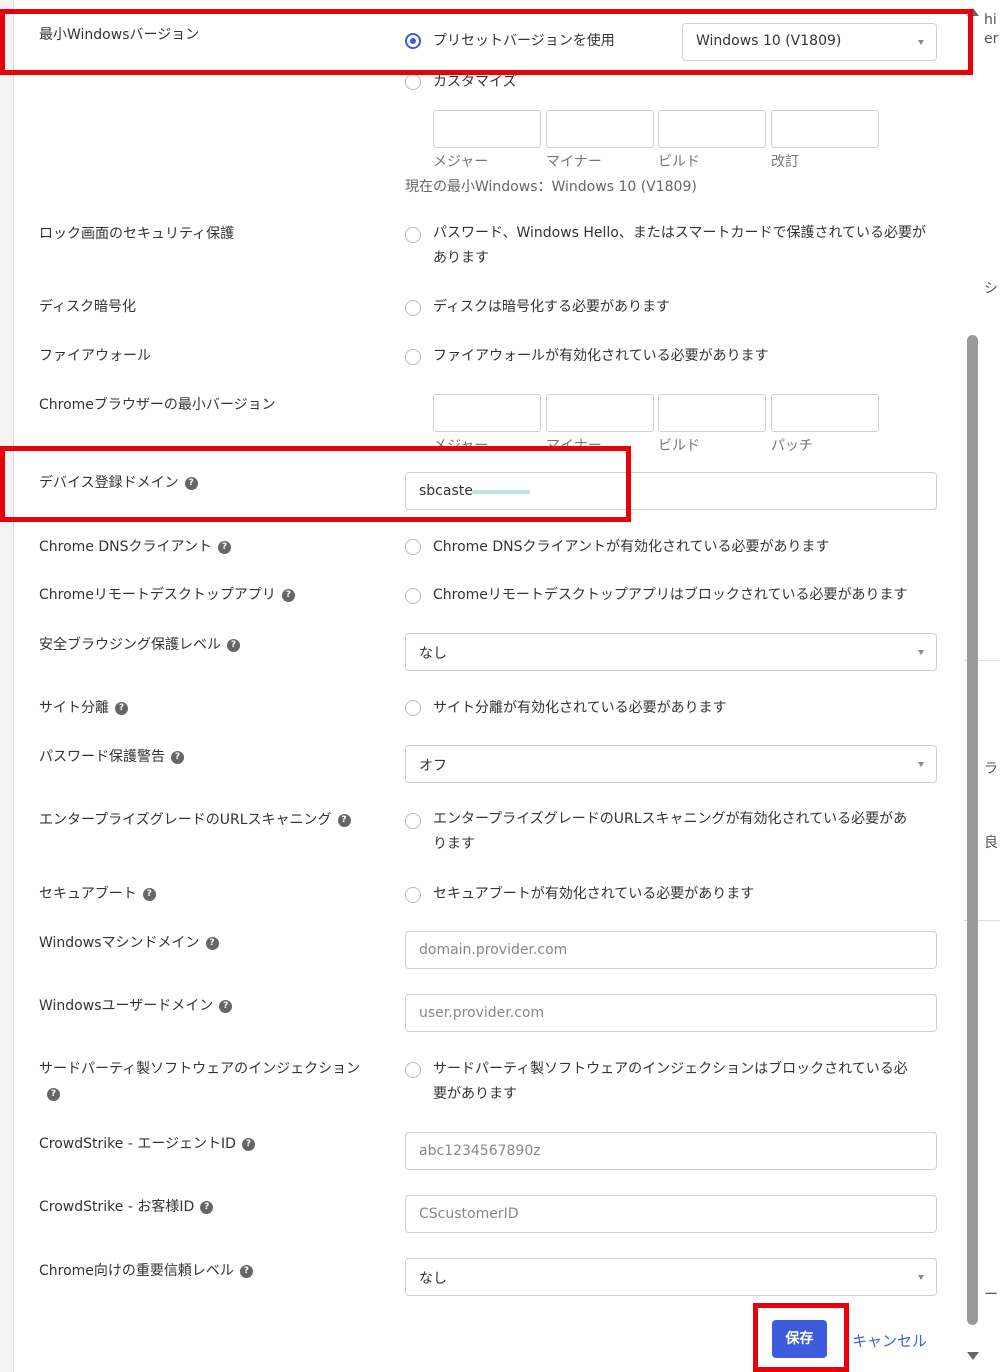 This screenshot has height=1372, width=1000. Describe the element at coordinates (413, 821) in the screenshot. I see `enterprise-url-checkbox` at that location.